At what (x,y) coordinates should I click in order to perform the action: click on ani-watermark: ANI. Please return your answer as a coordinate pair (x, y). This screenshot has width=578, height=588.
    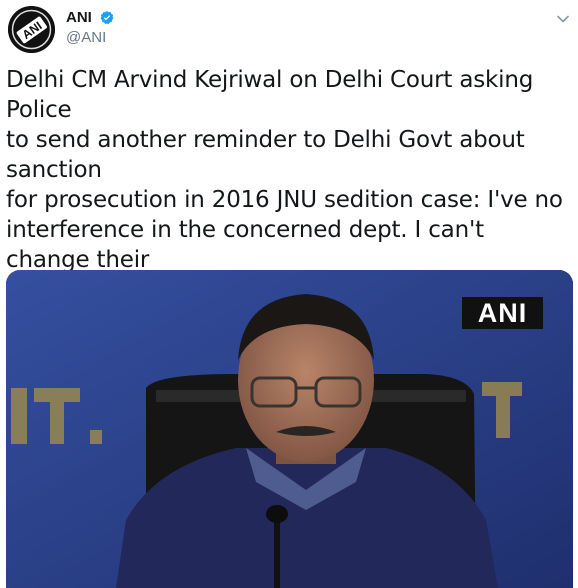
    Looking at the image, I should click on (502, 313).